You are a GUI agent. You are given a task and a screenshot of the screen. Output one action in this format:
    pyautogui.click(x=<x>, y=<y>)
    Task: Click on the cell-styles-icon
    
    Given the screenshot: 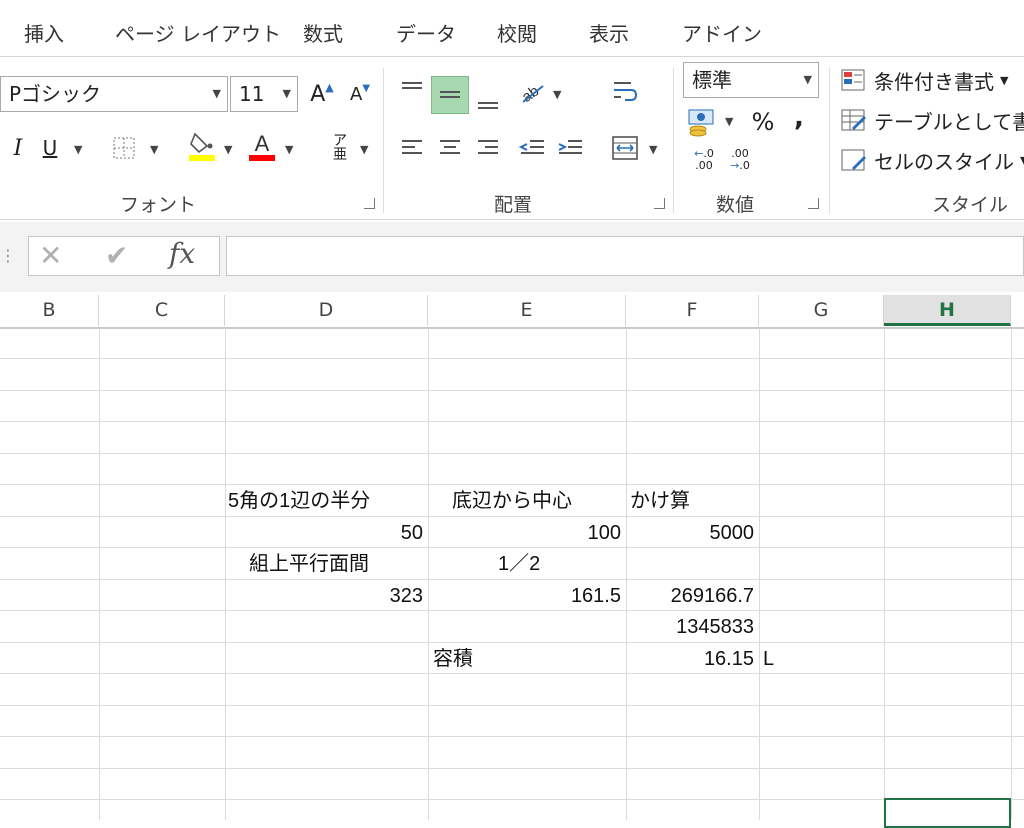 What is the action you would take?
    pyautogui.click(x=853, y=159)
    